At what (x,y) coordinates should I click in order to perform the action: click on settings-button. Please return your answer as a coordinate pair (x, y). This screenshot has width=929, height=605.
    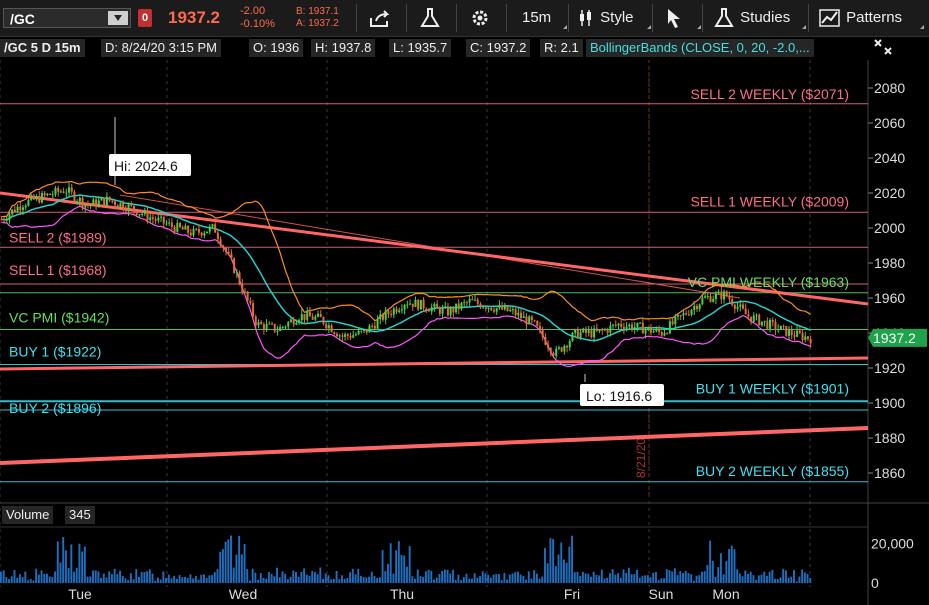
    Looking at the image, I should click on (480, 18).